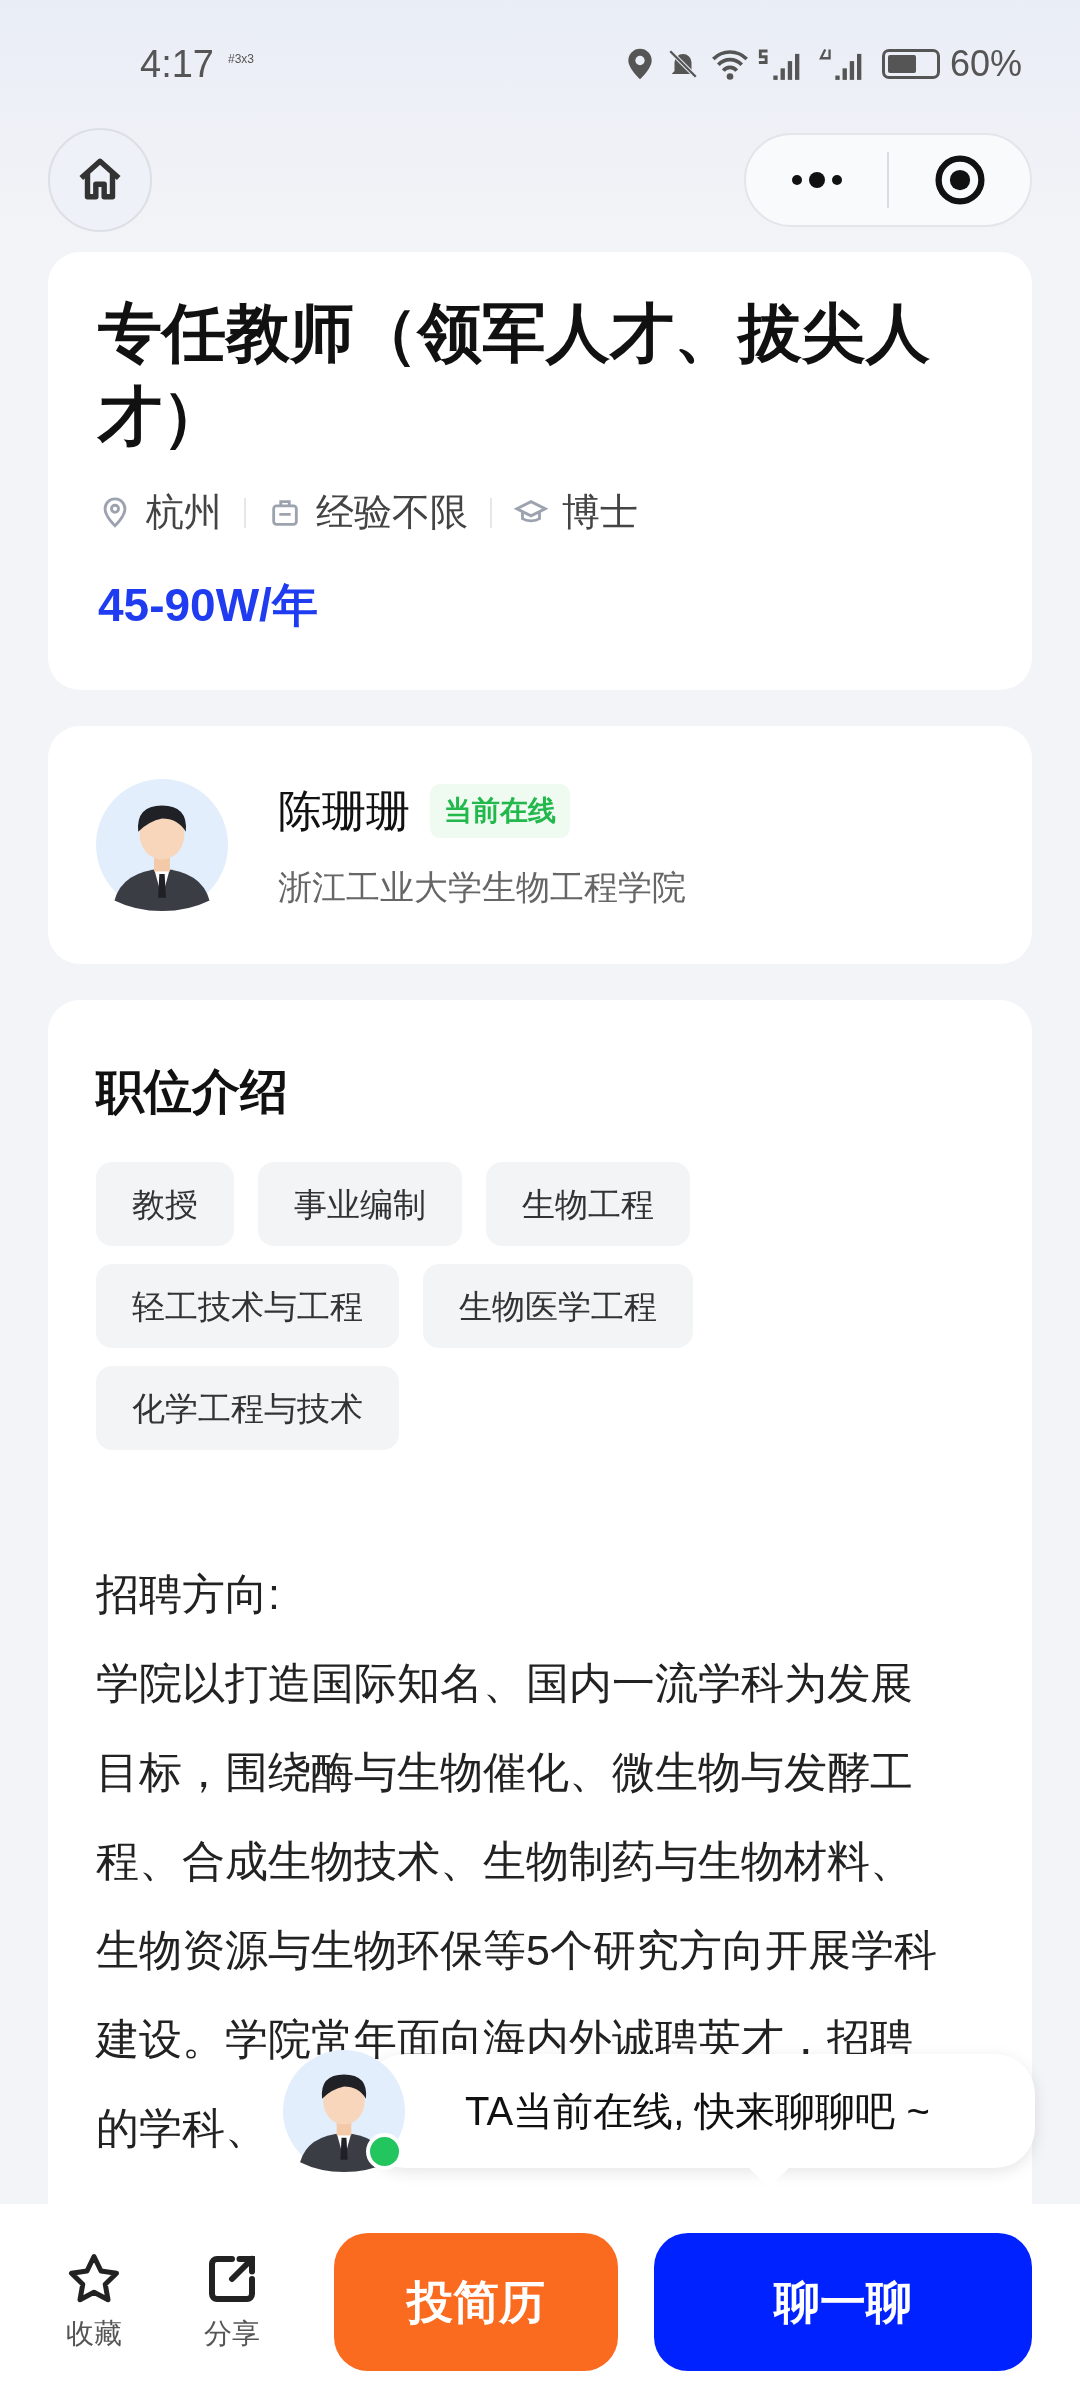 Image resolution: width=1080 pixels, height=2400 pixels. What do you see at coordinates (482, 887) in the screenshot?
I see `recruiter-org: 浙江工业大学生物工程学院` at bounding box center [482, 887].